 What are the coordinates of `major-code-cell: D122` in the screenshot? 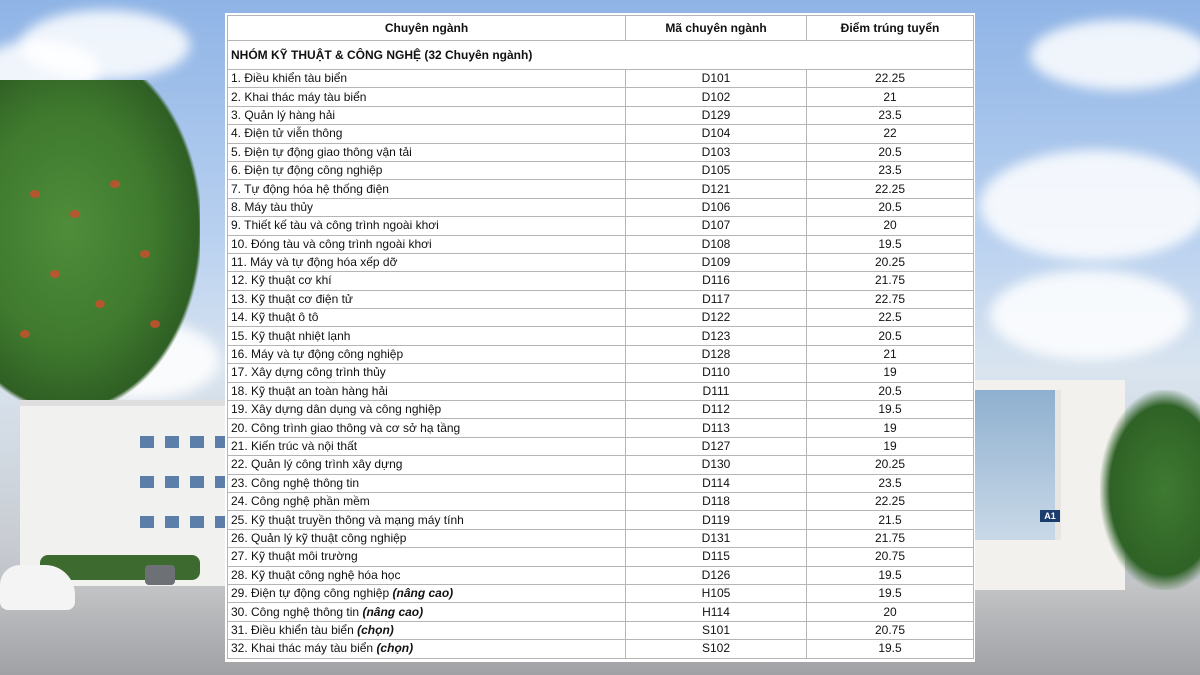 It's located at (716, 318).